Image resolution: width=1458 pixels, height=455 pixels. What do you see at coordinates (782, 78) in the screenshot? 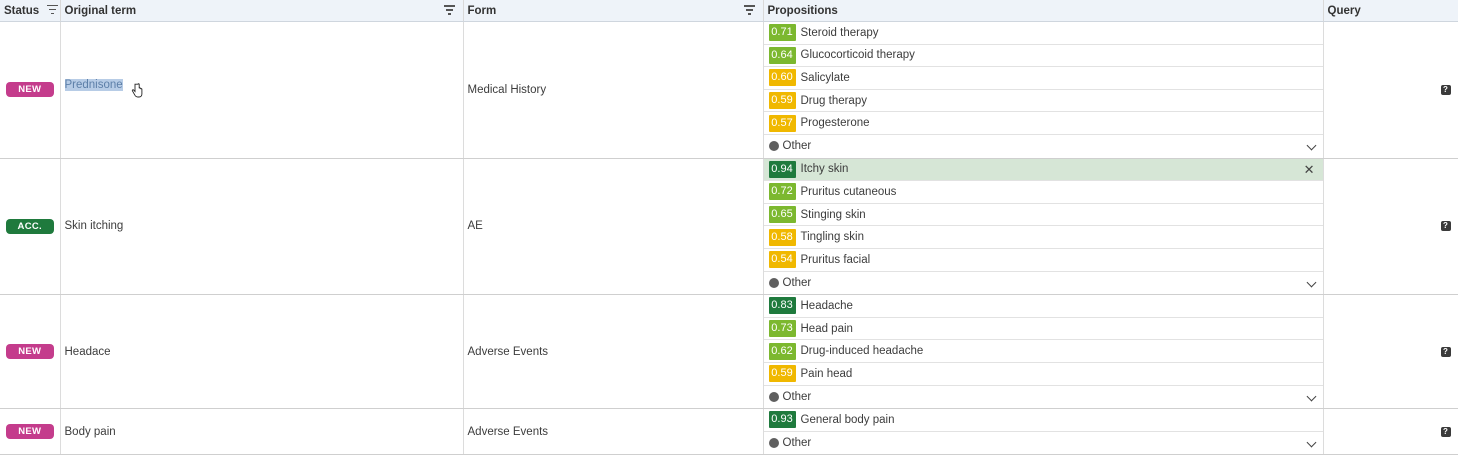
I see `score-badge: 0.60` at bounding box center [782, 78].